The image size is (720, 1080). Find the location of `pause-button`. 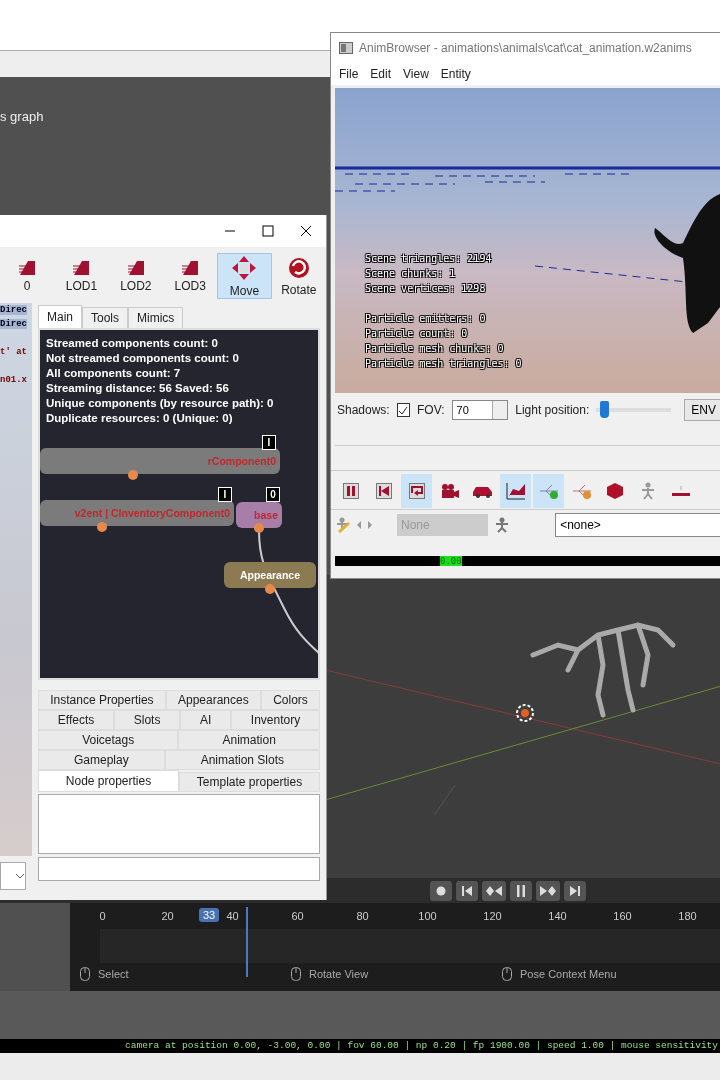

pause-button is located at coordinates (521, 890).